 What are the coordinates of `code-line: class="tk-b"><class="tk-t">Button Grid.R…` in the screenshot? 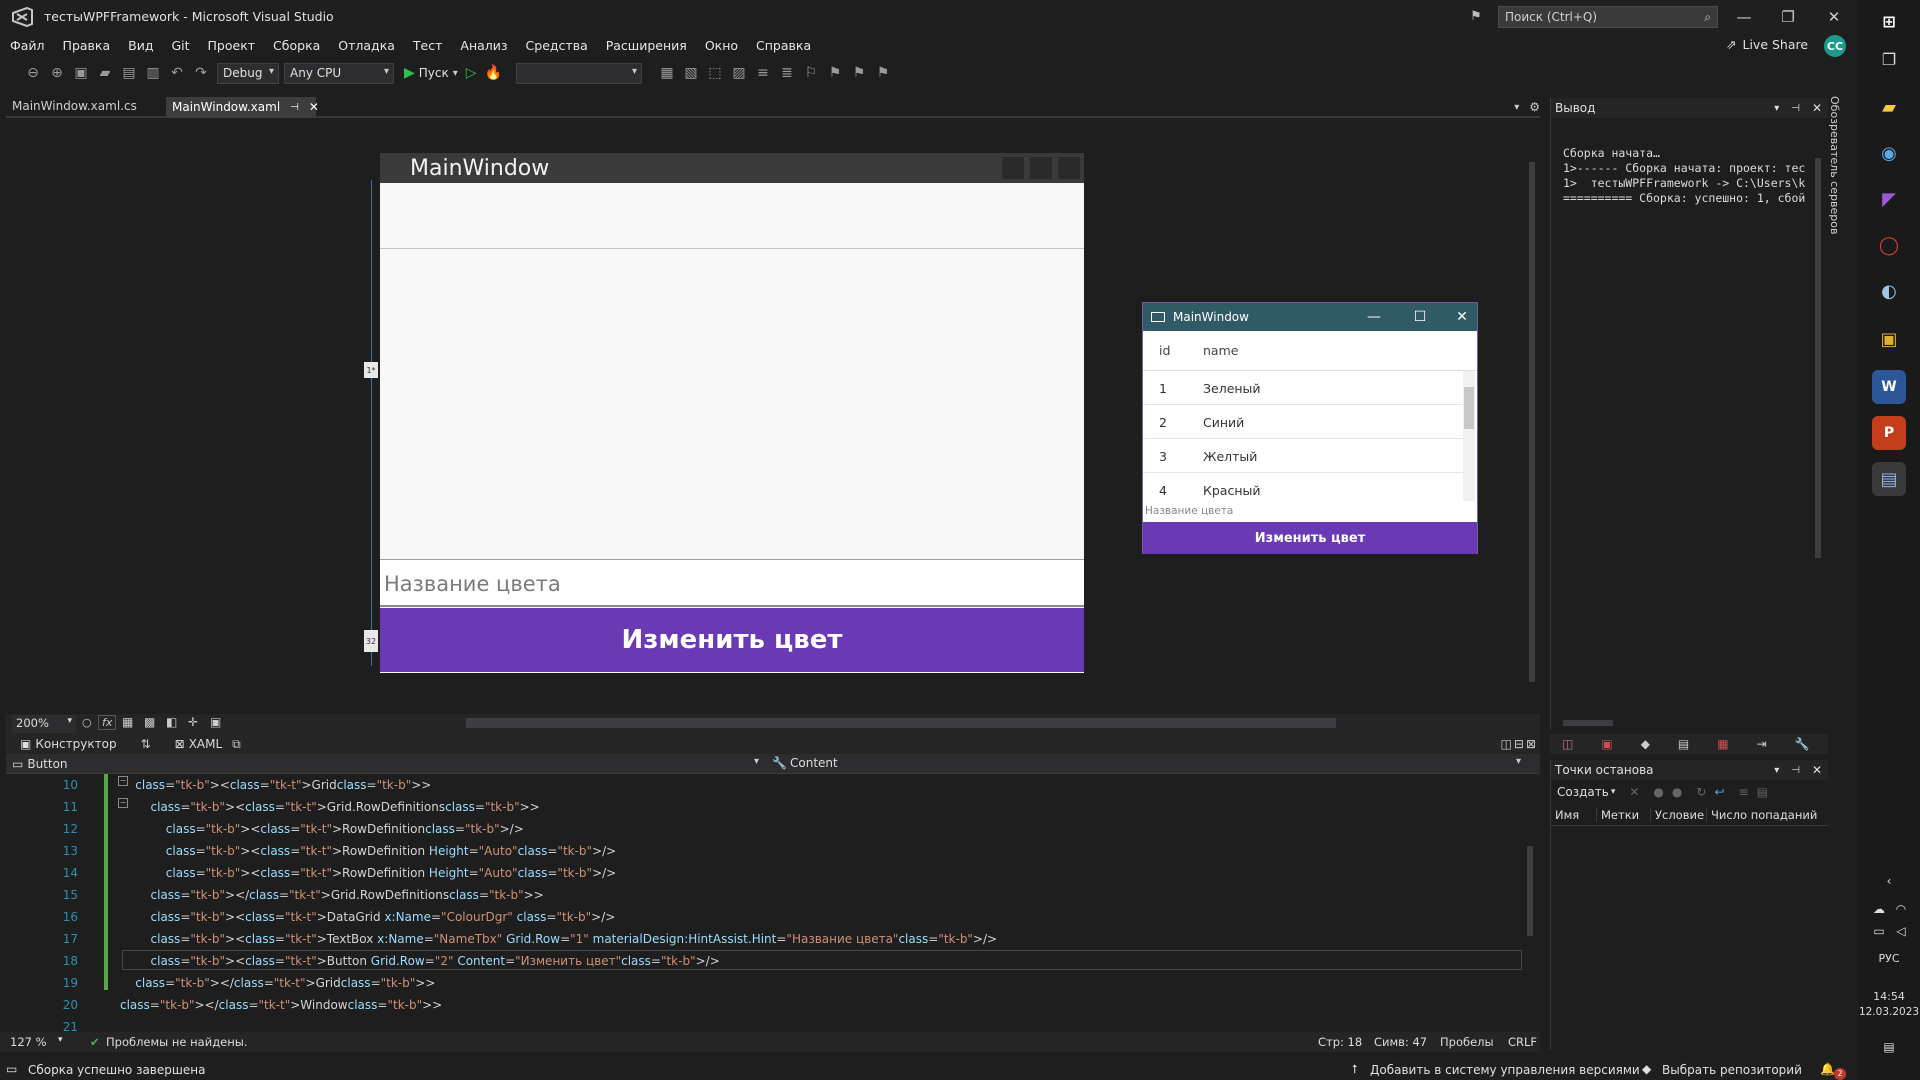 It's located at (420, 961).